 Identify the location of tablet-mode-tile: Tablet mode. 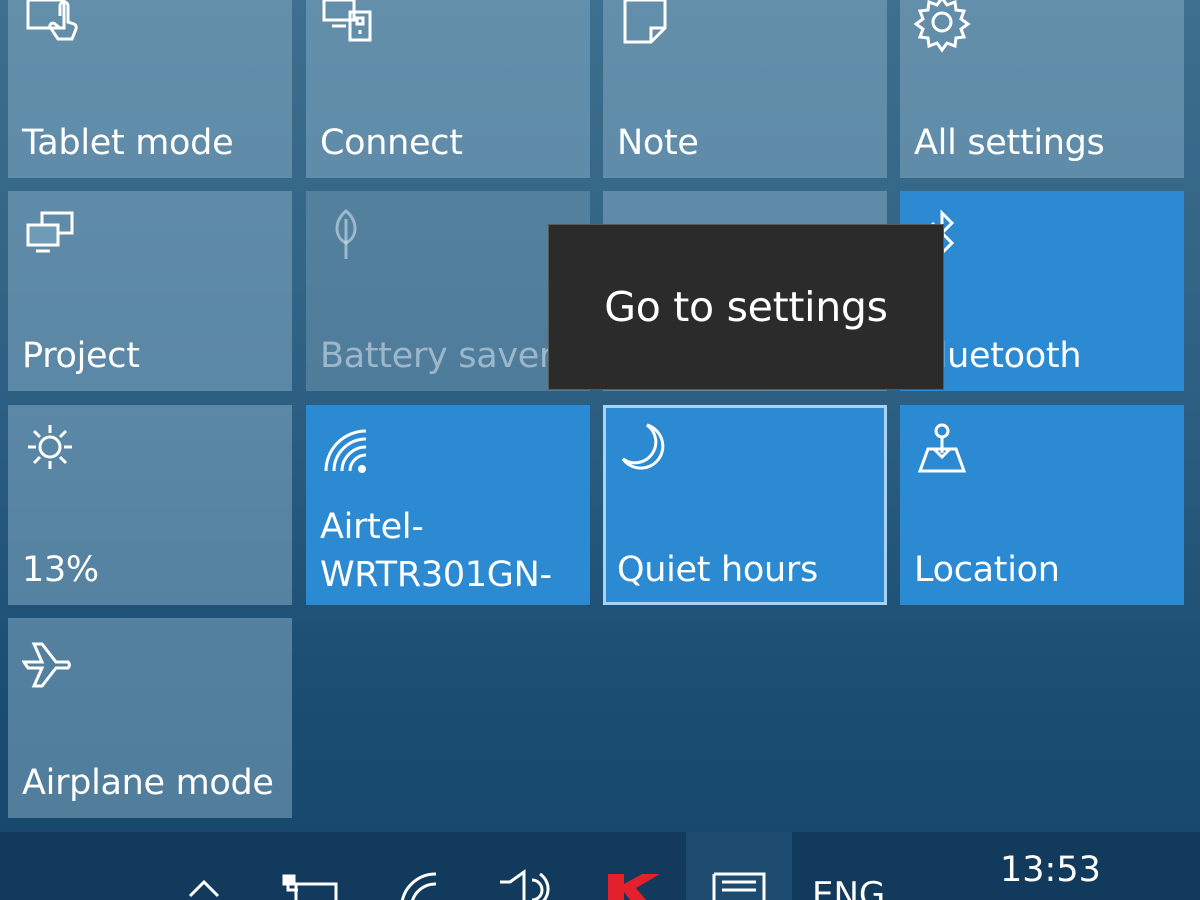
(150, 89).